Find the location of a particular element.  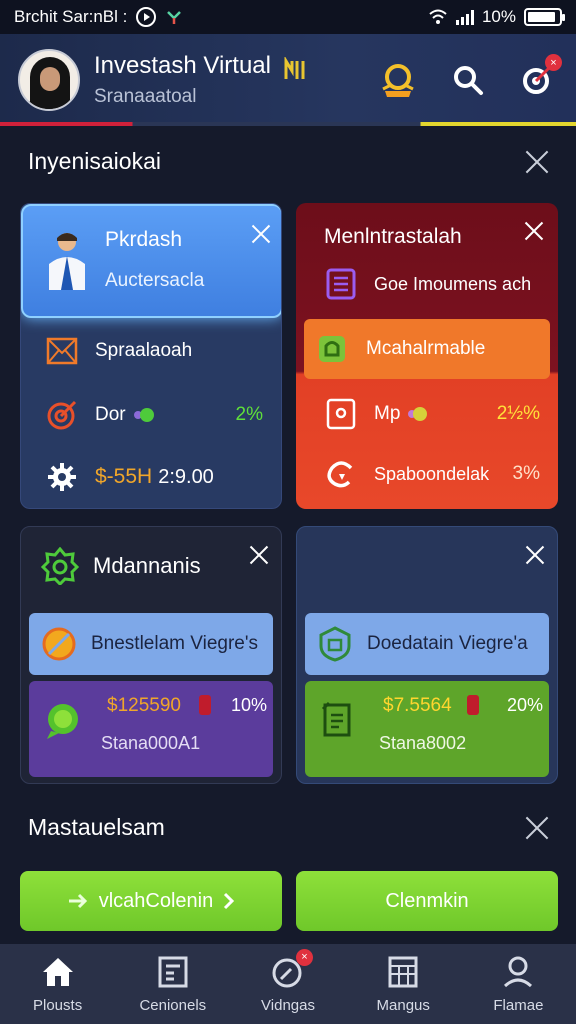

highlight-band: Mcahalrmable is located at coordinates (427, 349).